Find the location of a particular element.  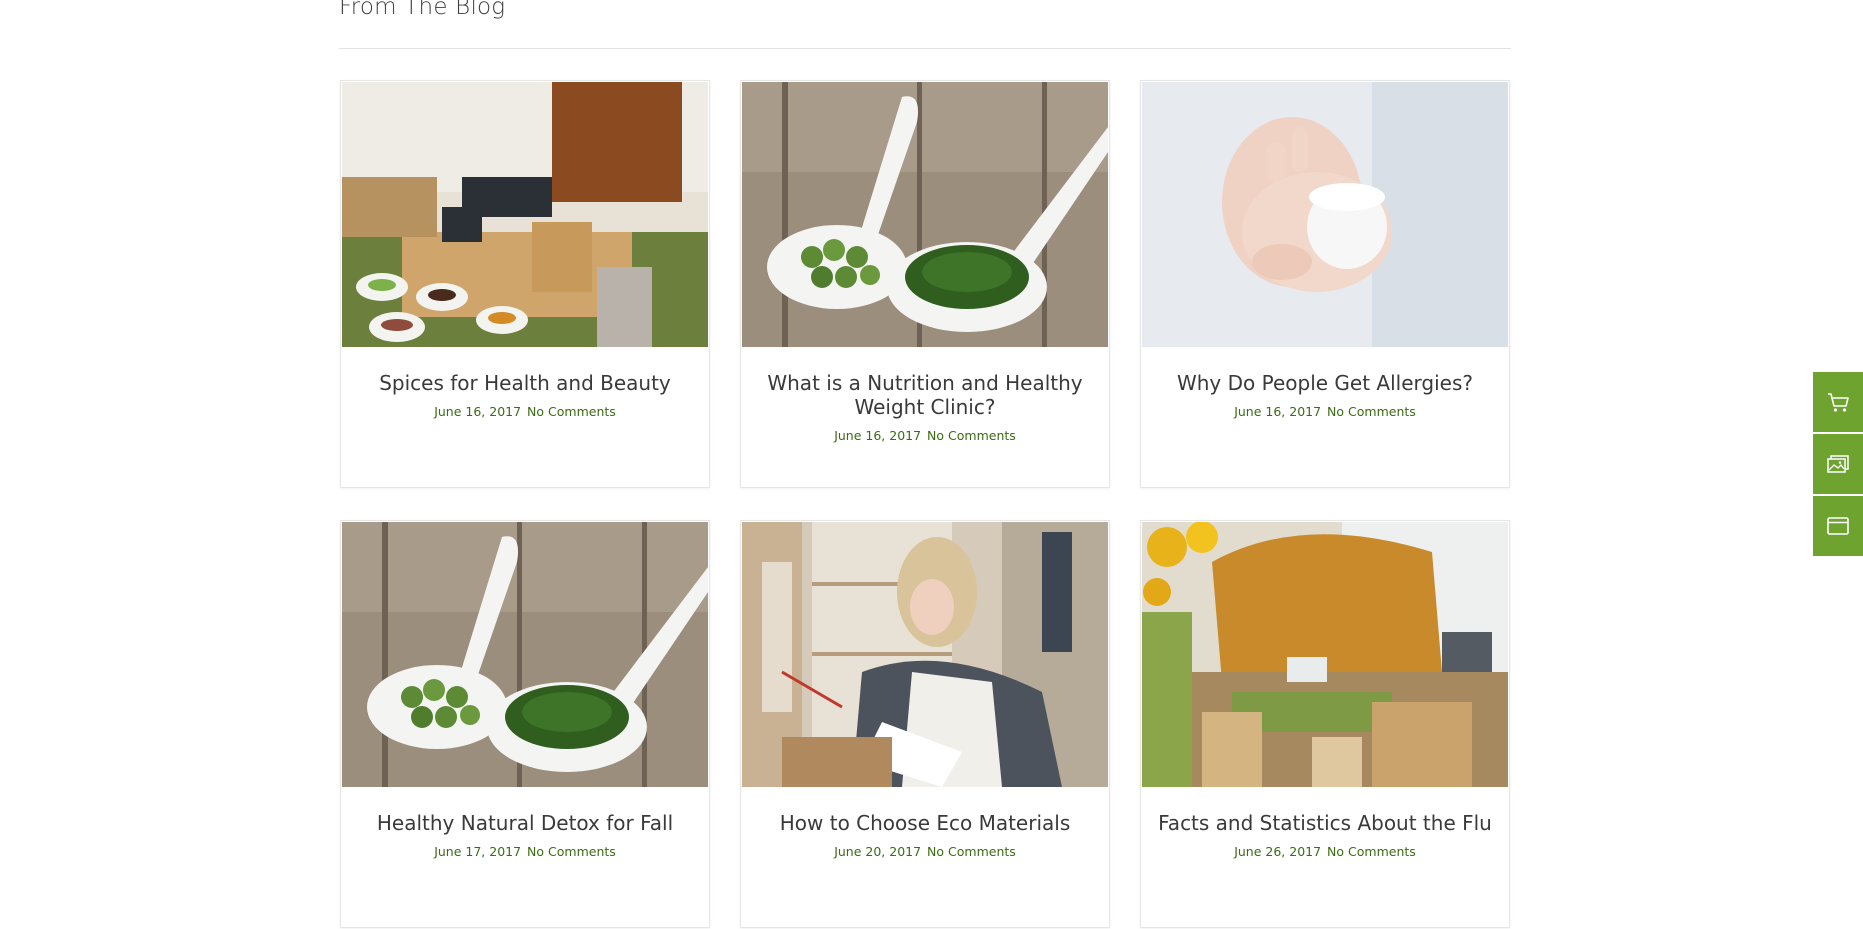

browser-window-button is located at coordinates (1838, 526).